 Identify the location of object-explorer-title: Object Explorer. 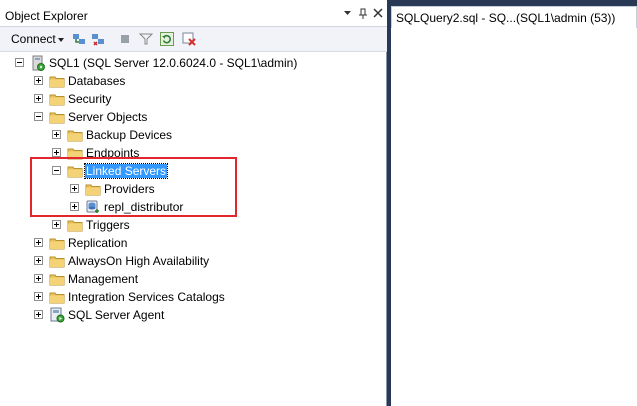
(46, 16).